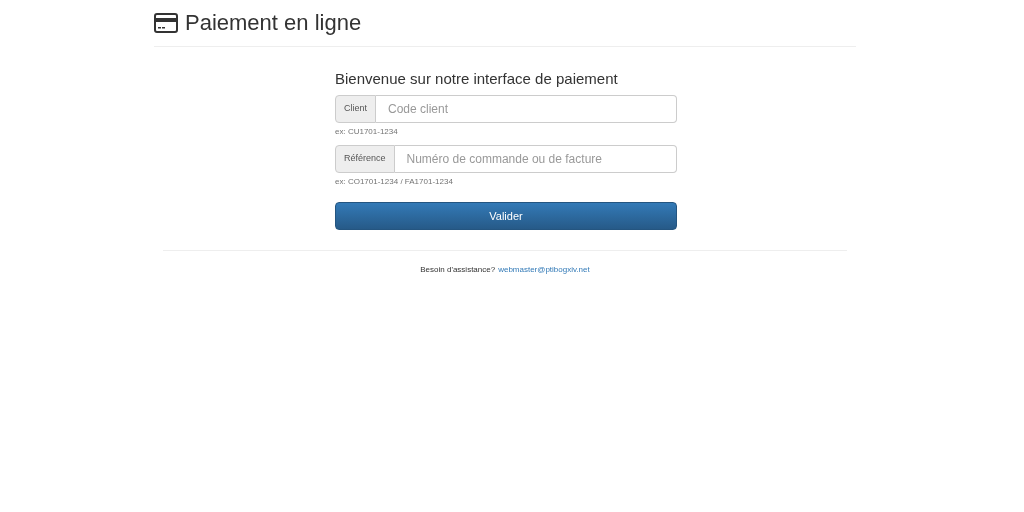  Describe the element at coordinates (273, 23) in the screenshot. I see `page-title: Paiement en ligne` at that location.